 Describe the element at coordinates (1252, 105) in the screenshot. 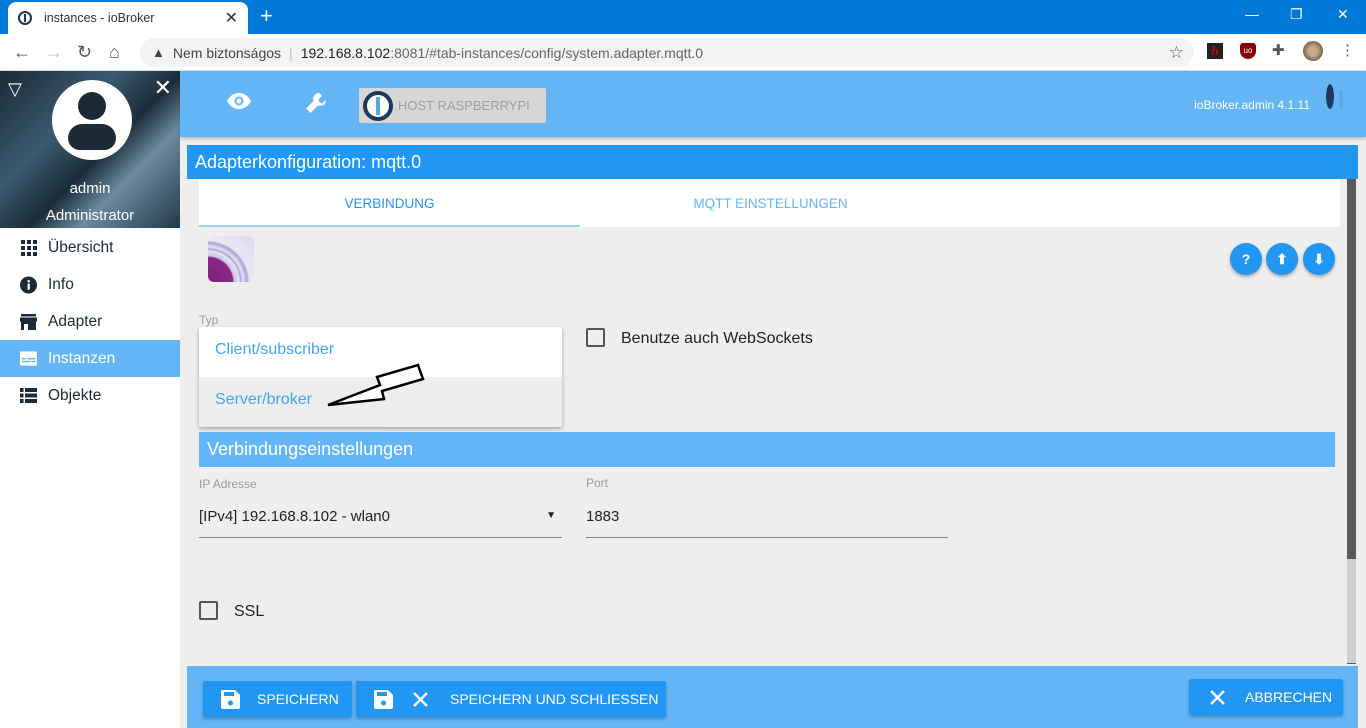

I see `version-label: ioBroker.admin 4.1.11` at that location.